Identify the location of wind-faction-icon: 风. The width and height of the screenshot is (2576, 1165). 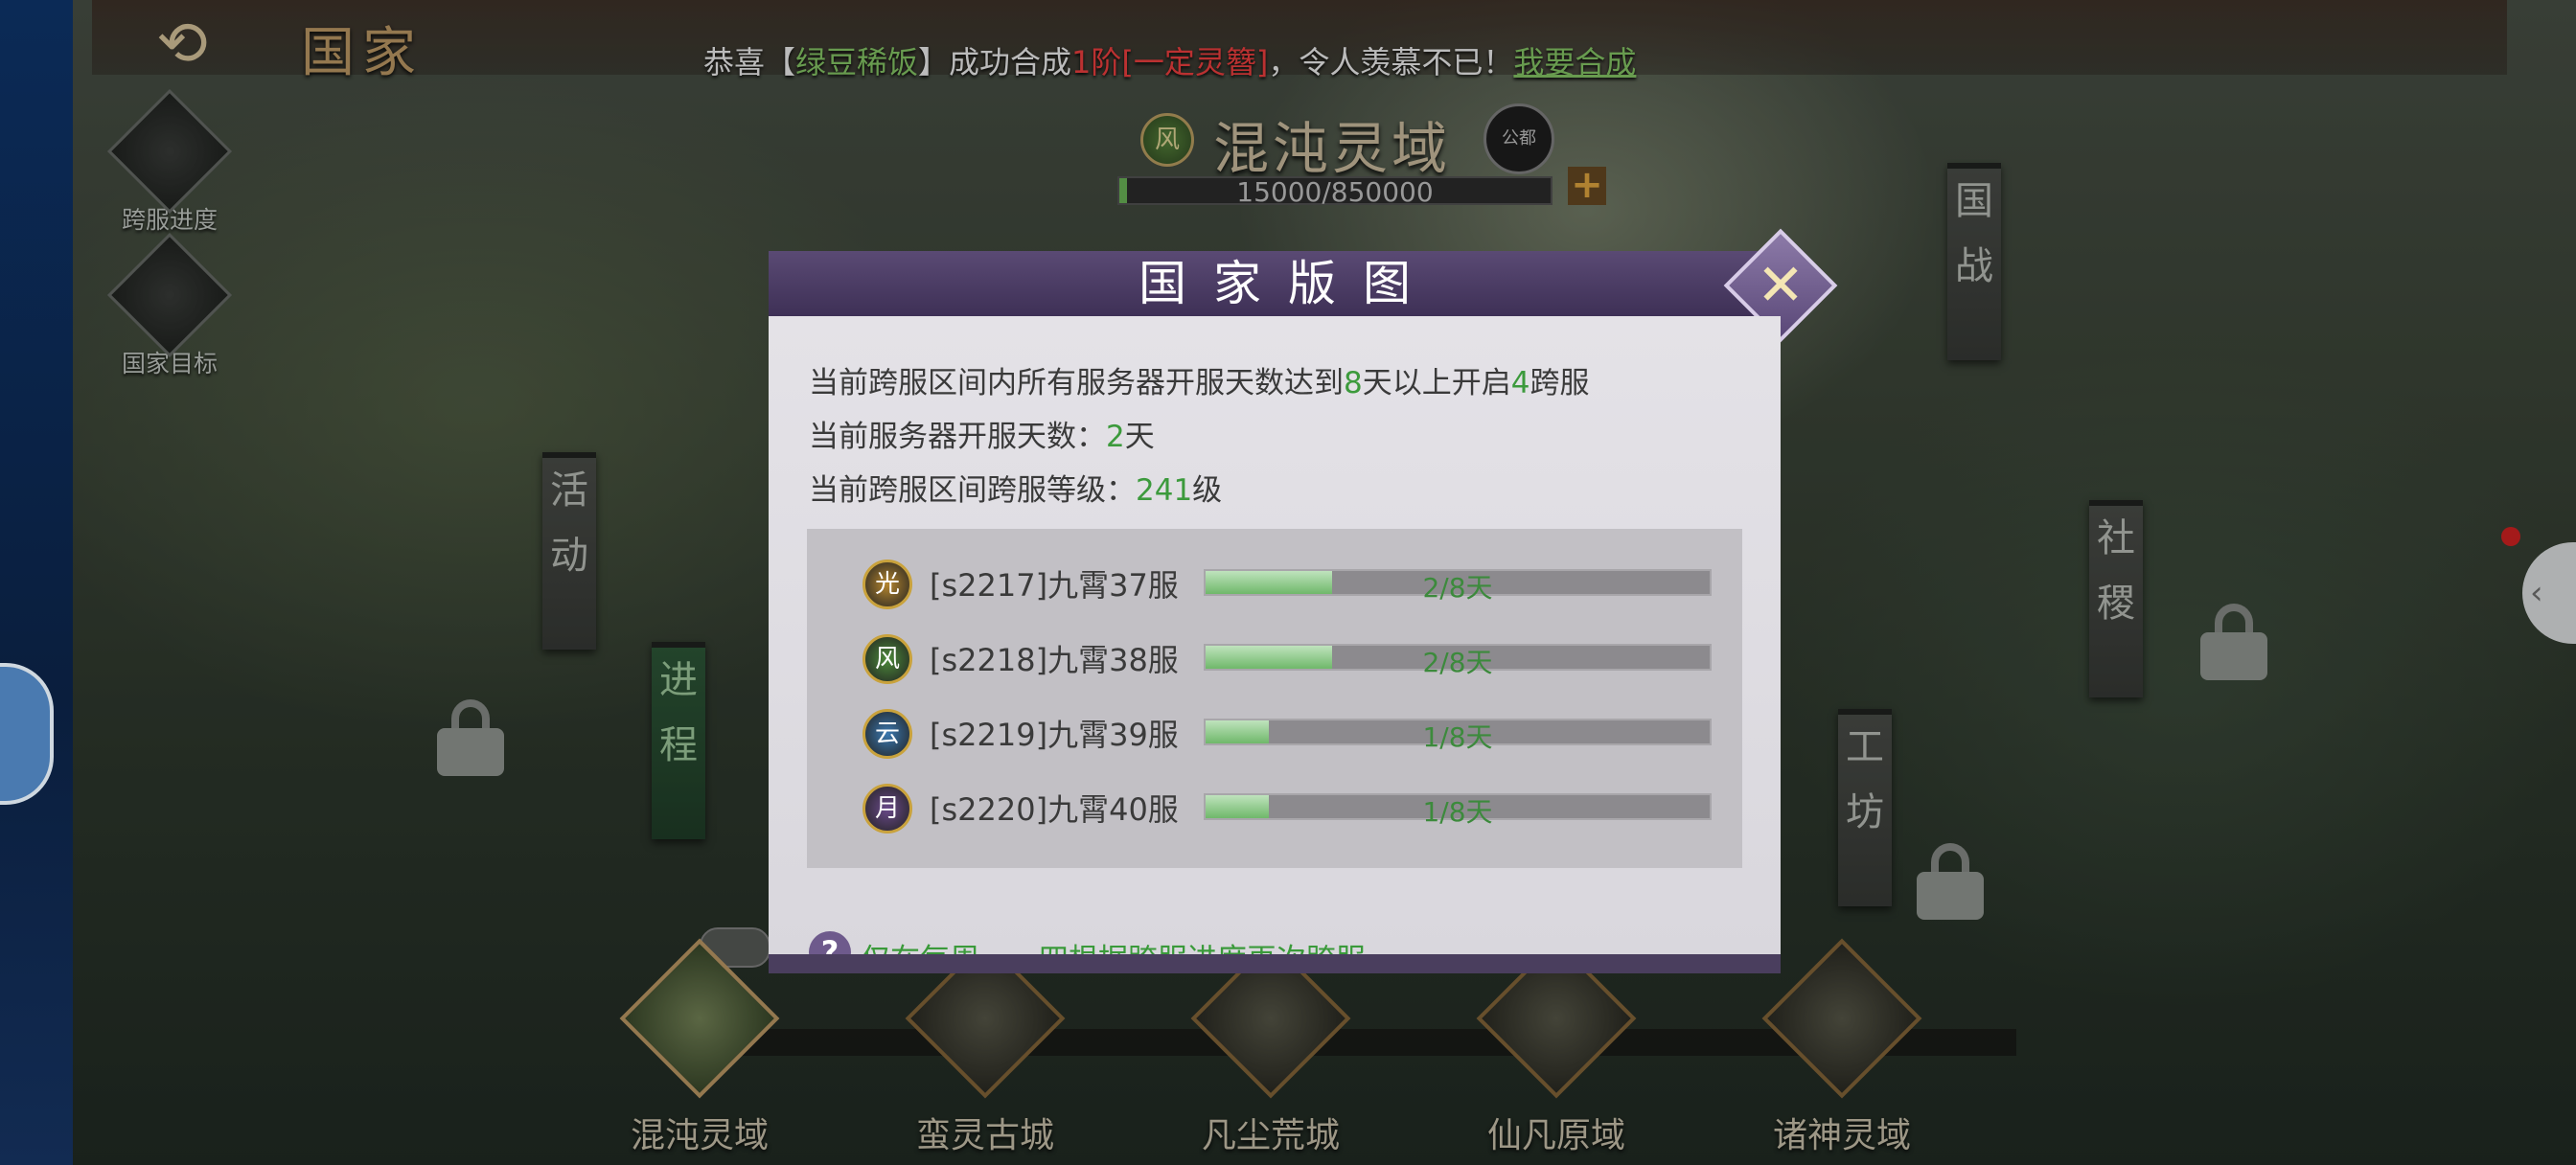
(887, 659).